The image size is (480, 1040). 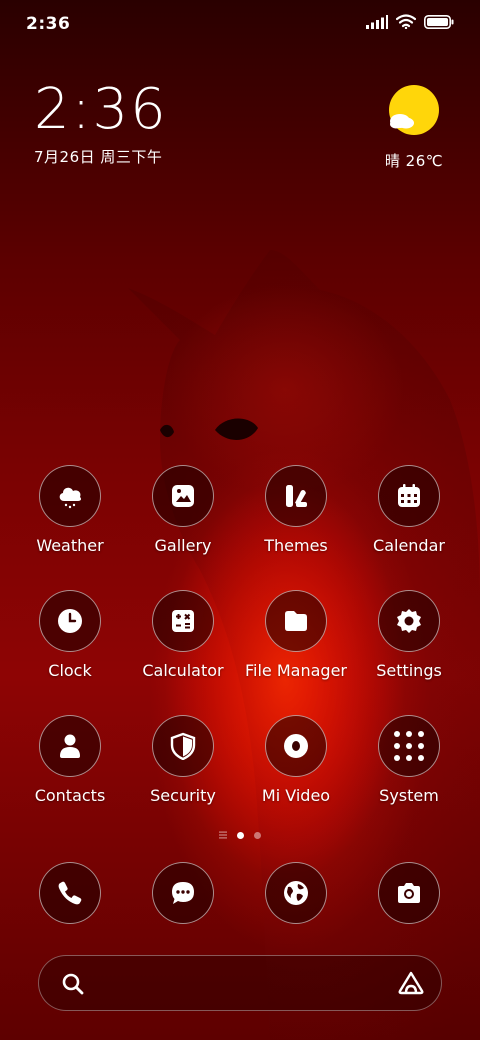 I want to click on battery-icon, so click(x=439, y=21).